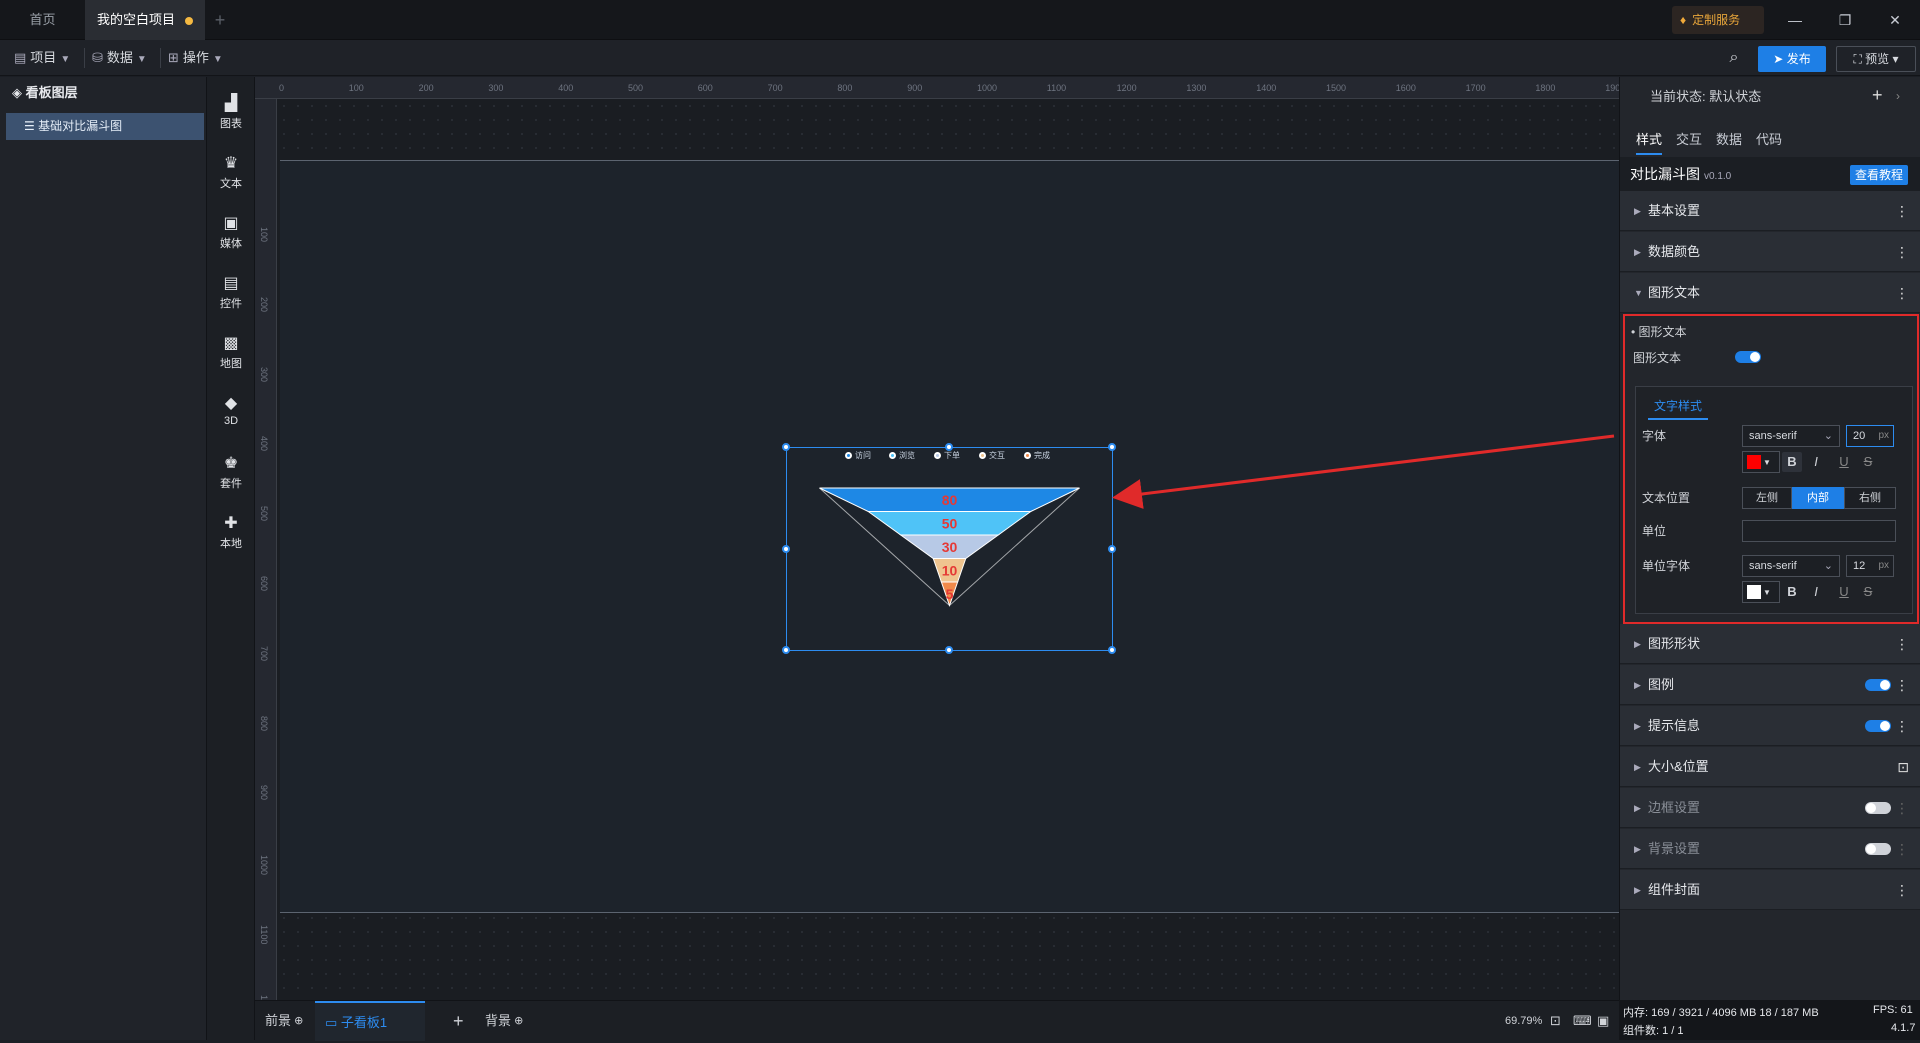 The image size is (1920, 1043). I want to click on graph-text-toggle, so click(1748, 357).